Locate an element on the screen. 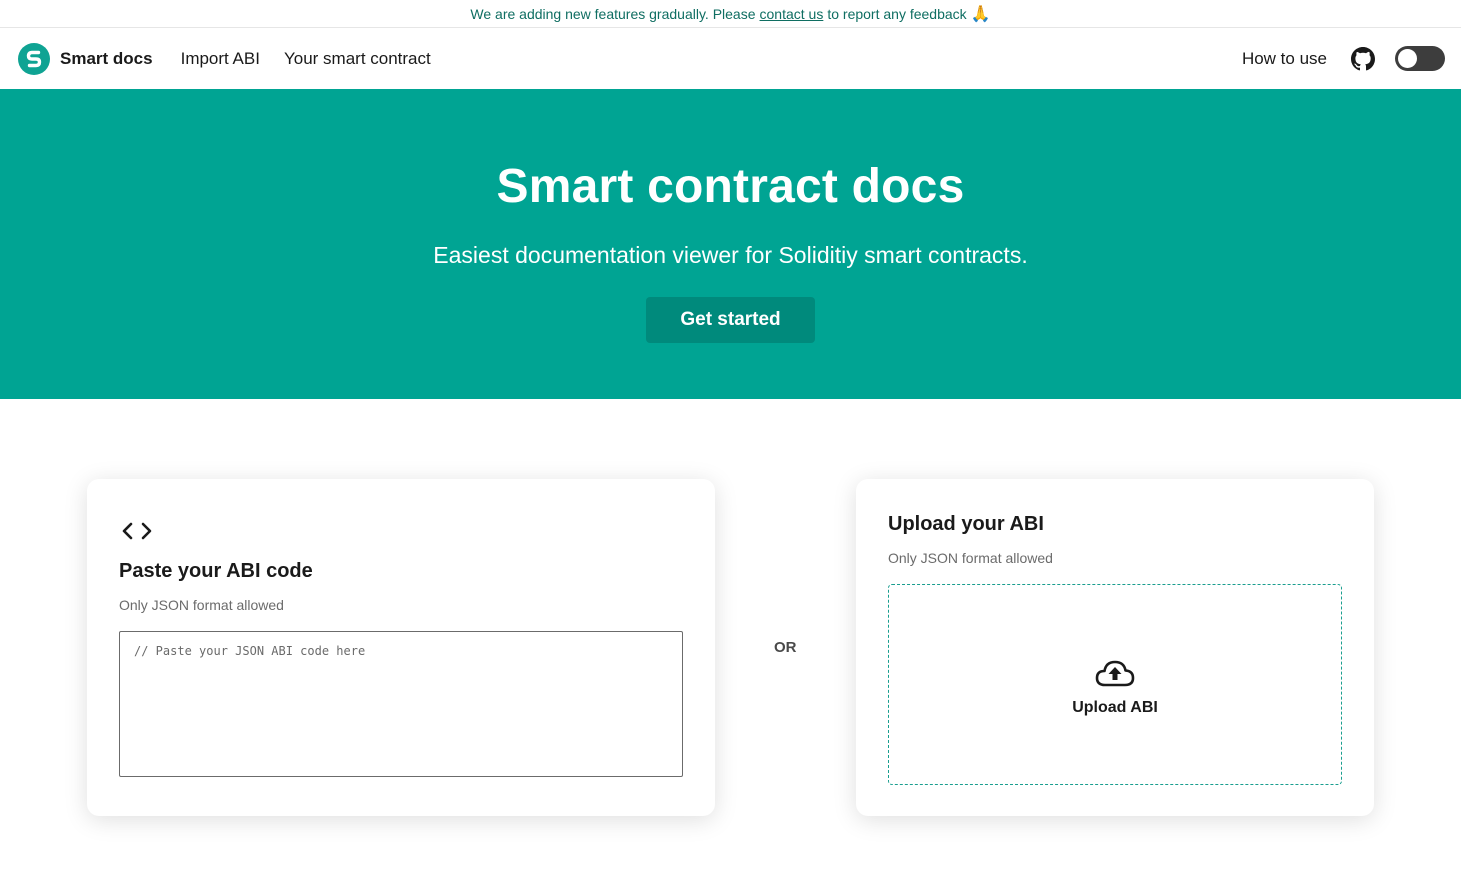 This screenshot has height=870, width=1461. get-started-button: Get started is located at coordinates (730, 320).